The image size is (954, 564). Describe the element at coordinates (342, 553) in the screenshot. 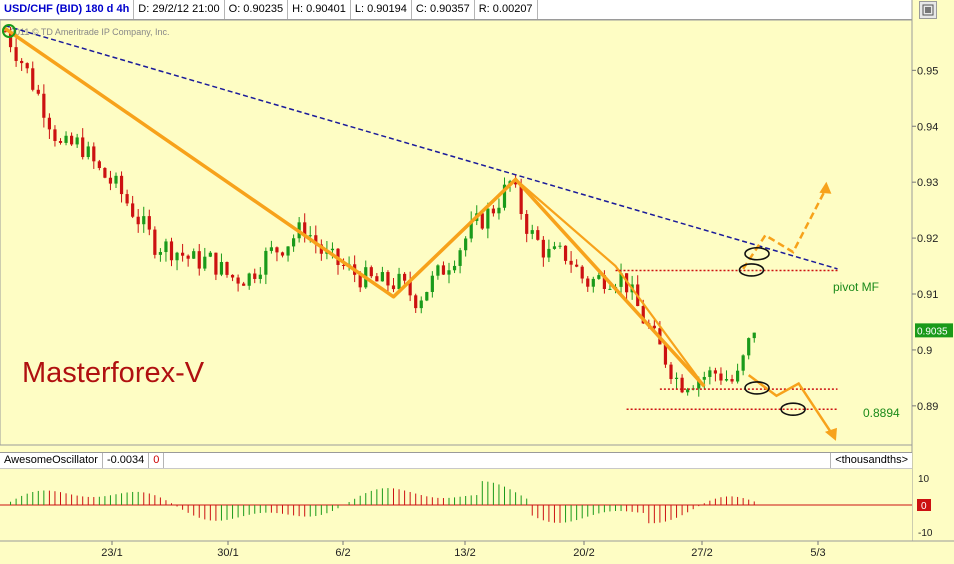

I see `x-tick-label: 6/2` at that location.